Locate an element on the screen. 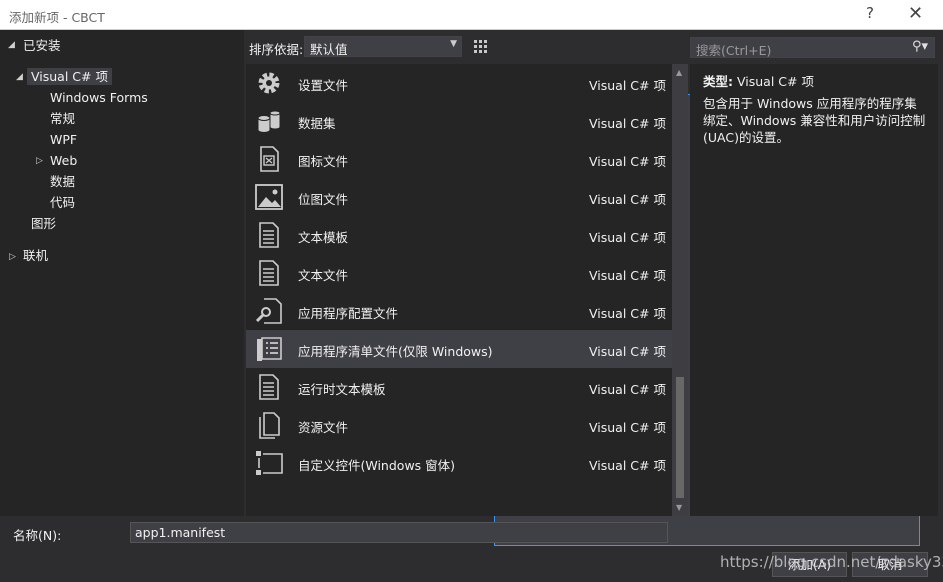 This screenshot has height=582, width=943. type-label: 类型: is located at coordinates (718, 81).